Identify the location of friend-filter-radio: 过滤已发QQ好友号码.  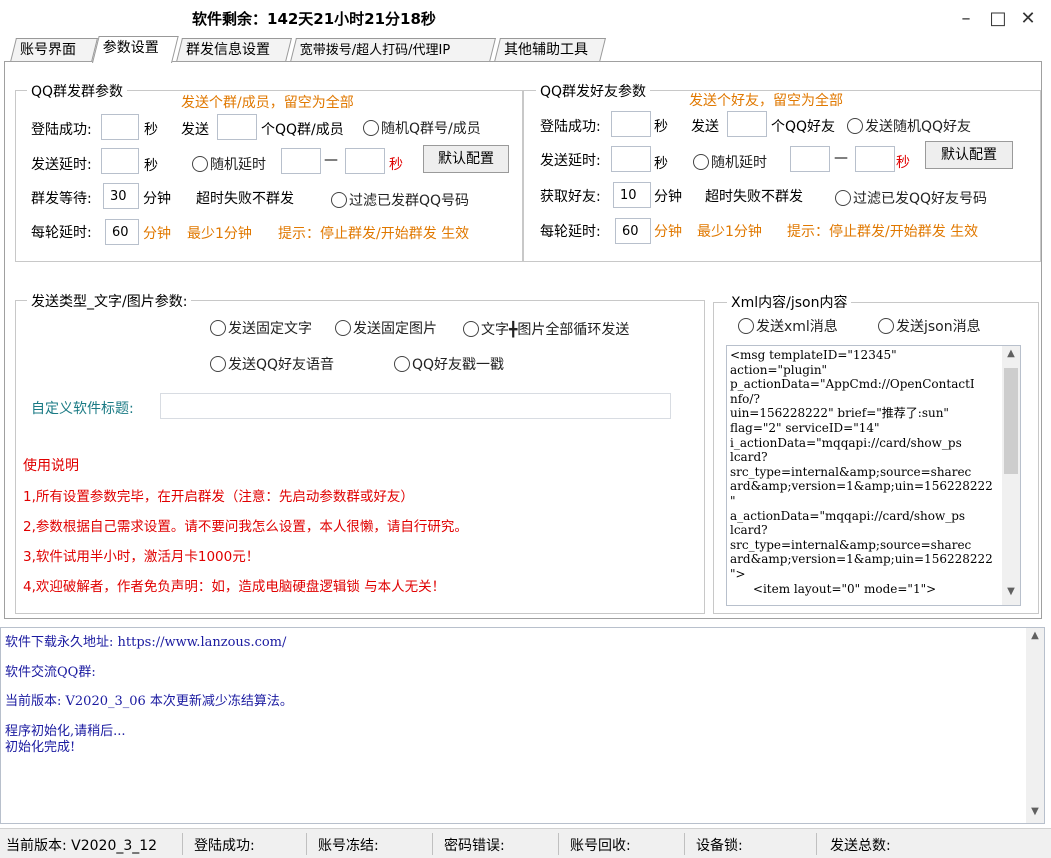
(911, 198).